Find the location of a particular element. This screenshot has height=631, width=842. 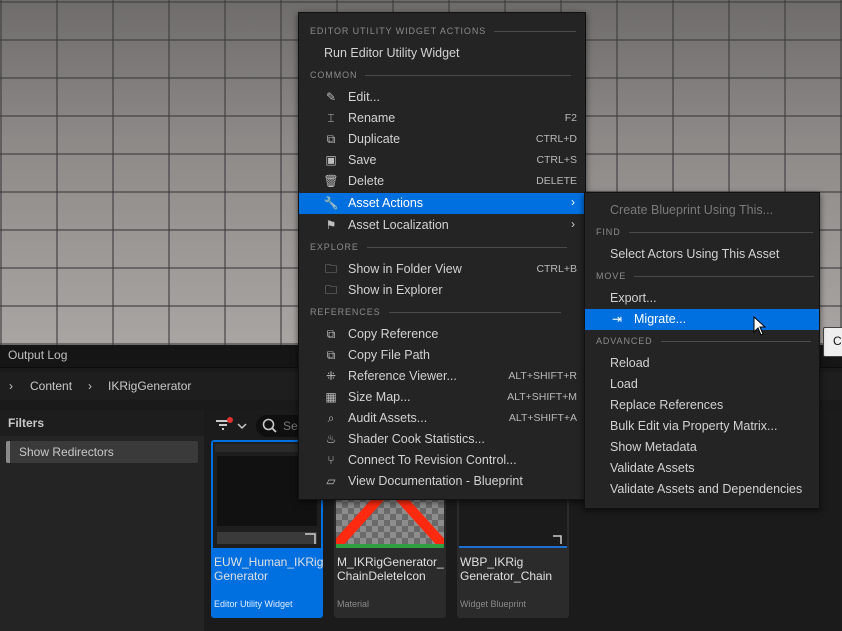

search-placeholder: Se is located at coordinates (290, 426).